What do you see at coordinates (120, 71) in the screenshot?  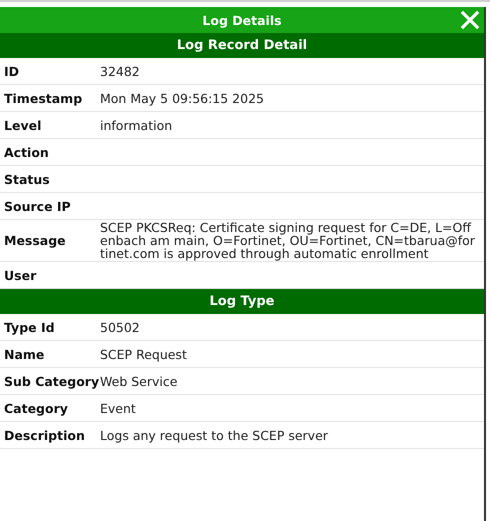 I see `field-value: 32482` at bounding box center [120, 71].